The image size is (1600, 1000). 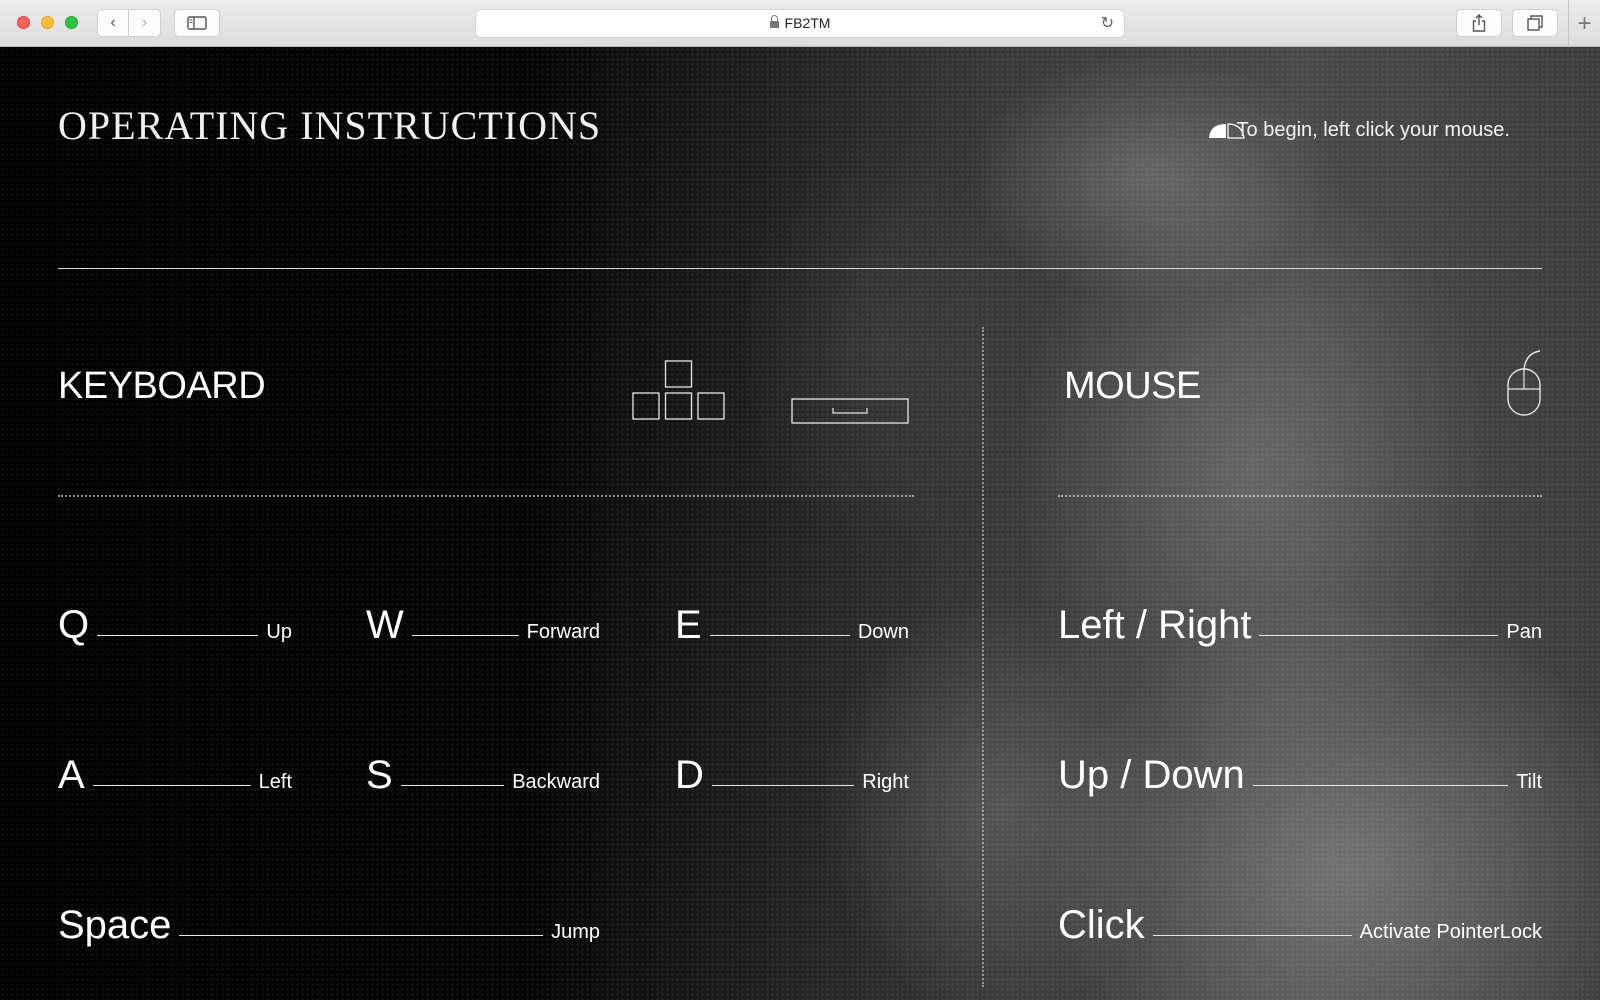 I want to click on control-key: Q, so click(x=74, y=625).